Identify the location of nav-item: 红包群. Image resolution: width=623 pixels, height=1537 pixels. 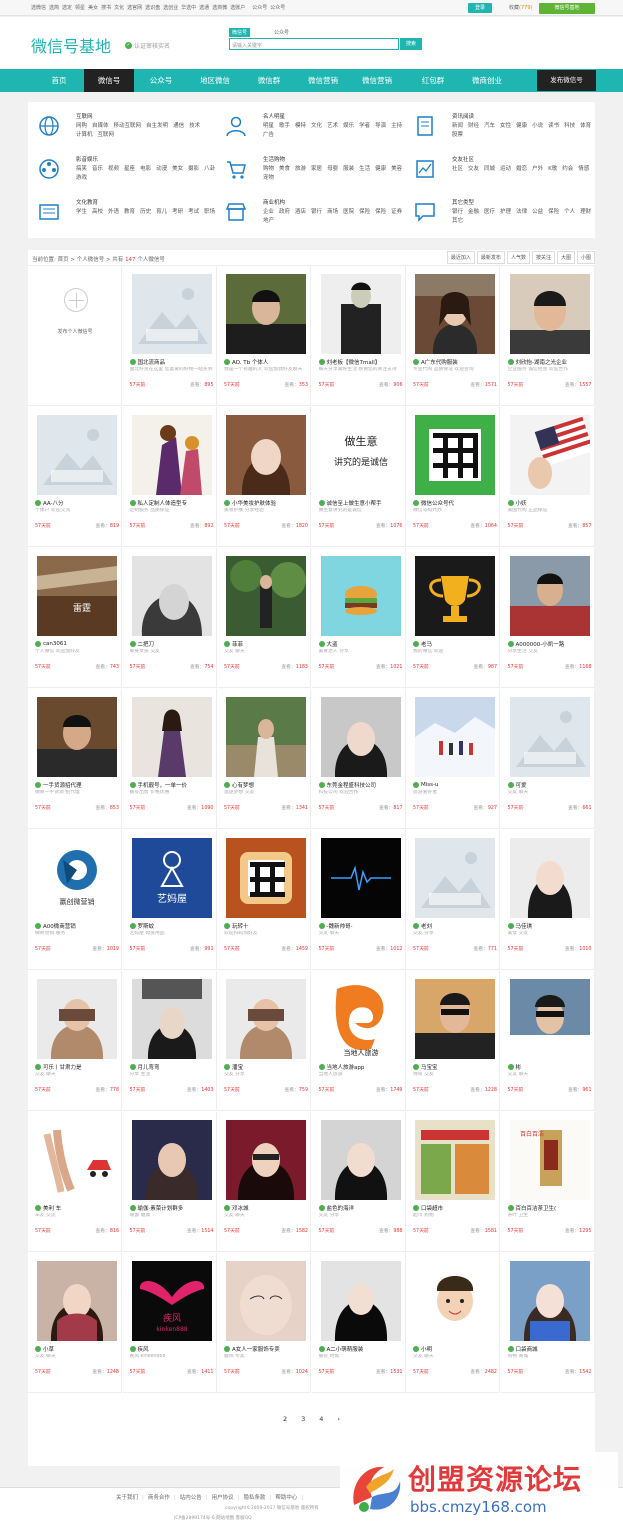
(433, 80).